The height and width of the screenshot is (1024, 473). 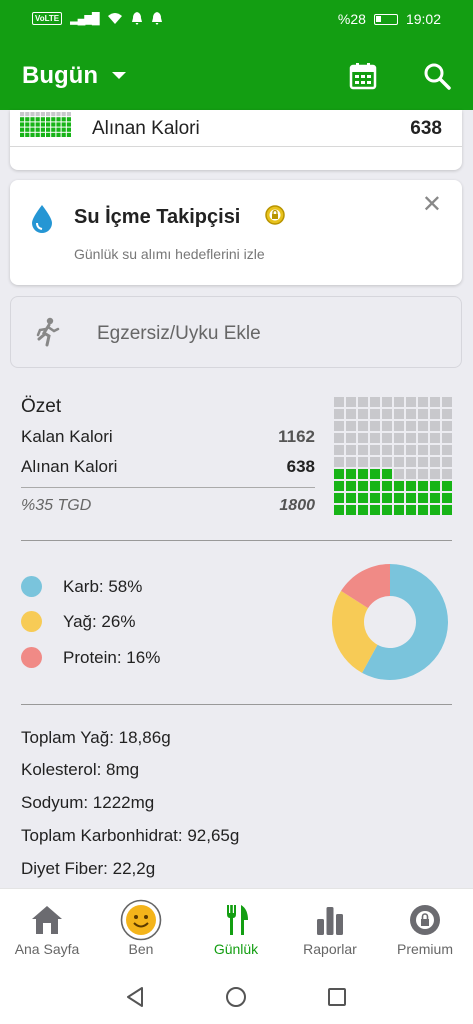 What do you see at coordinates (112, 657) in the screenshot?
I see `macro-label: Protein: 16%` at bounding box center [112, 657].